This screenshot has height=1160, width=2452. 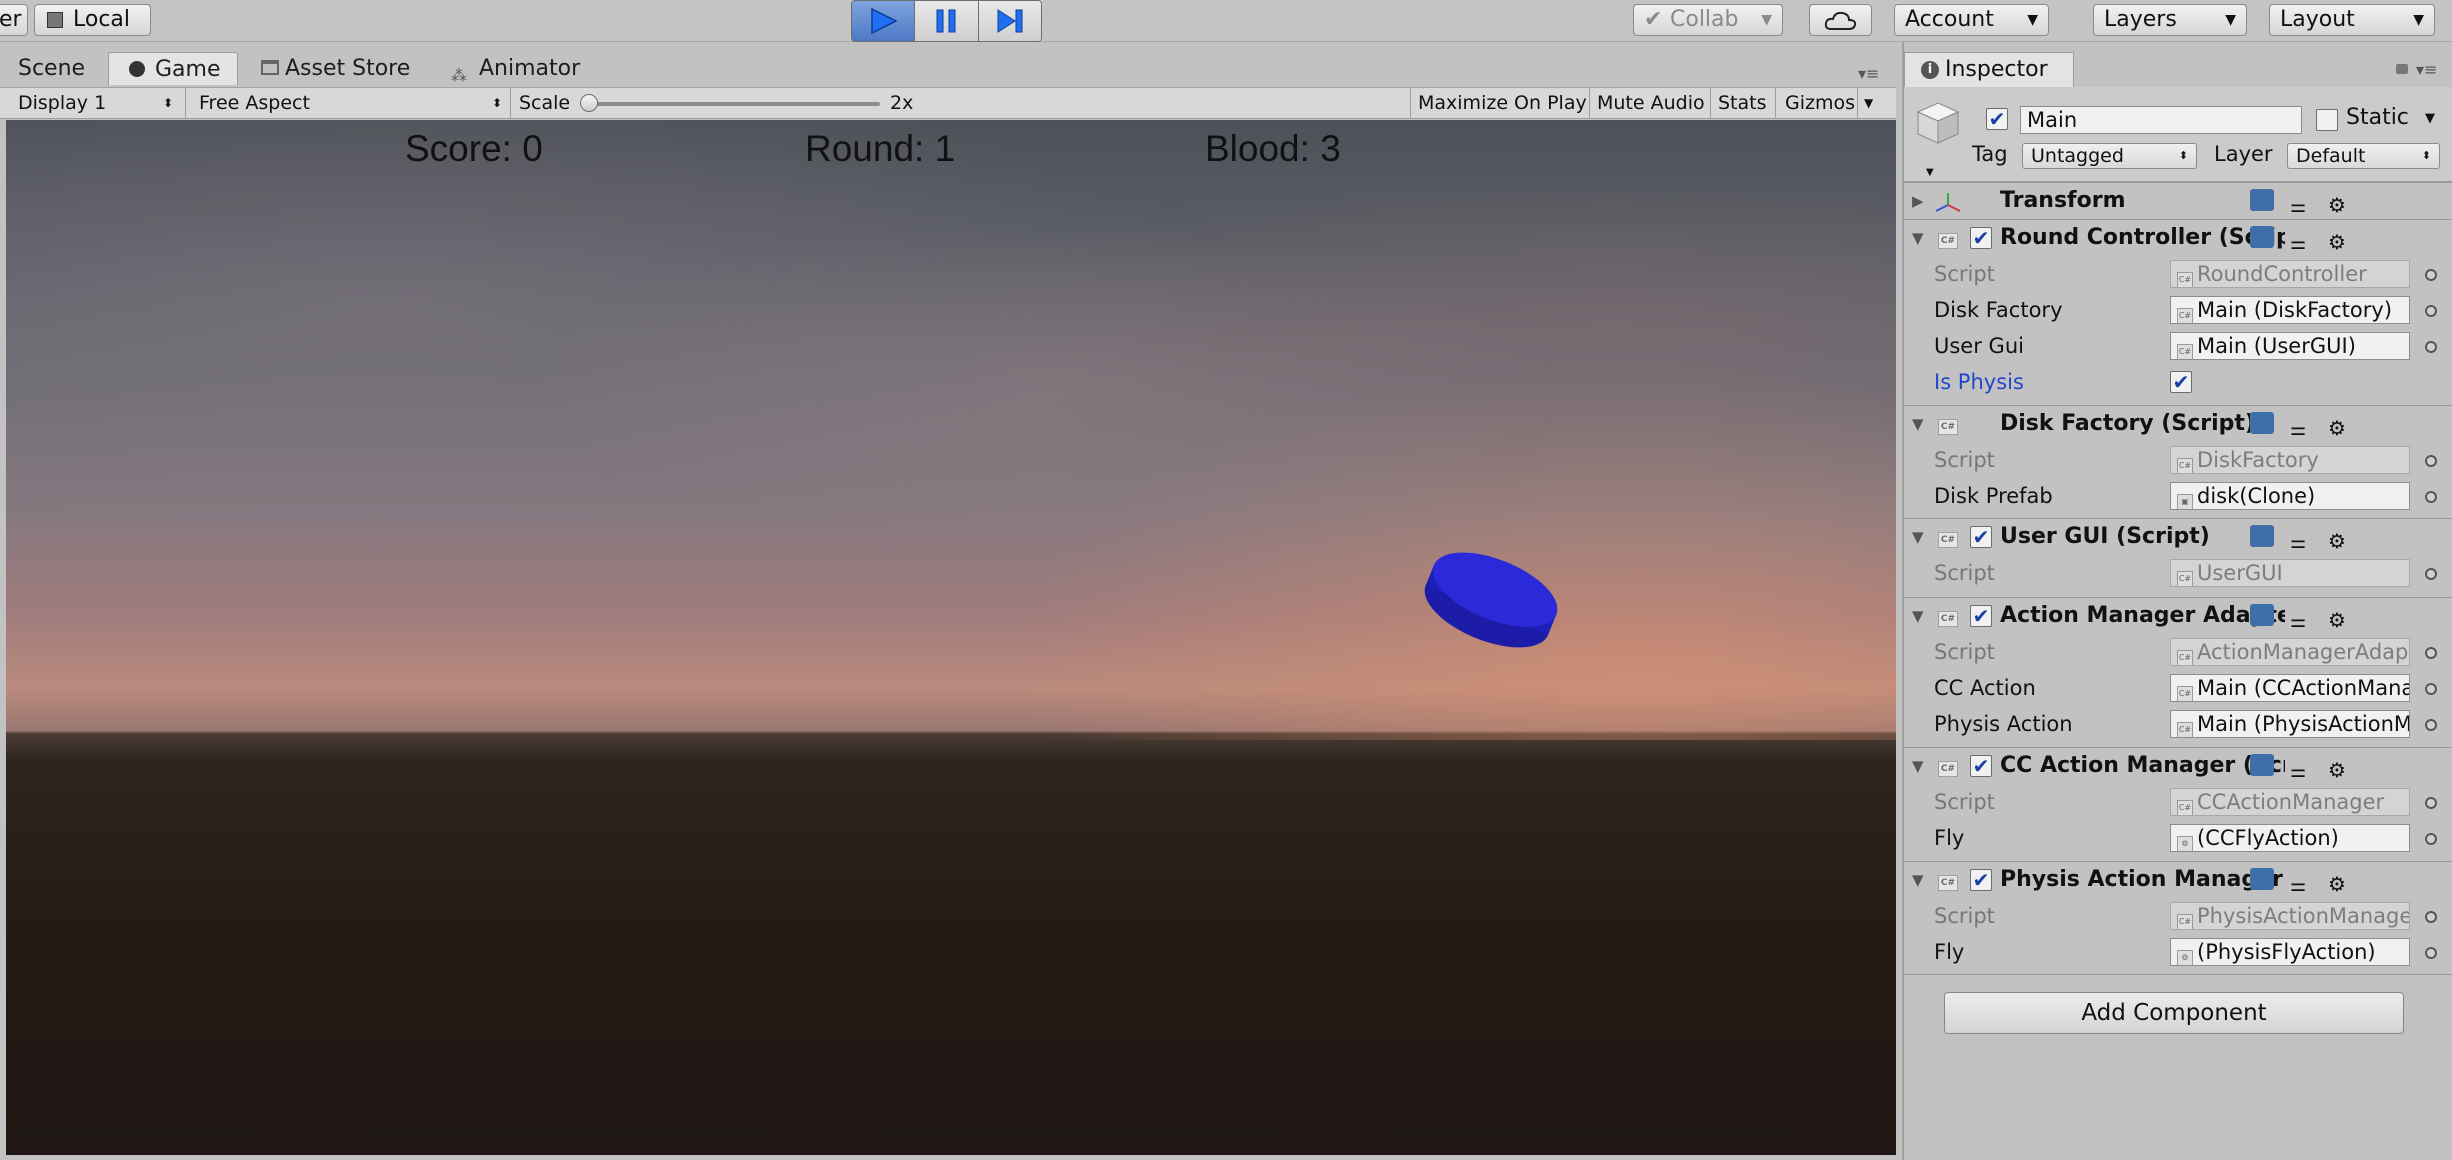 I want to click on tab-inspector: i Inspector, so click(x=1989, y=69).